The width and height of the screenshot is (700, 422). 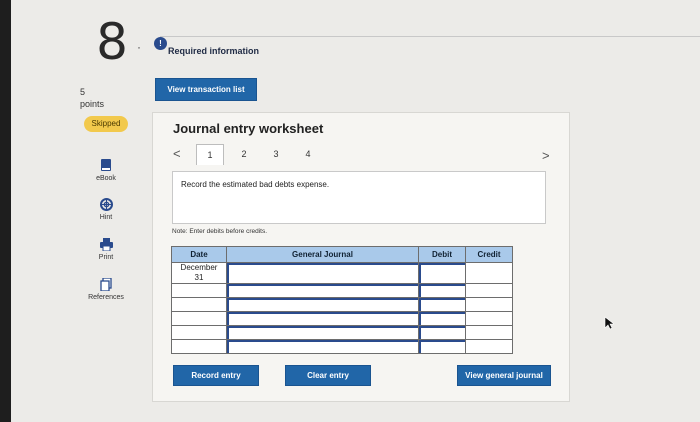 I want to click on lifebuoy-icon, so click(x=106, y=204).